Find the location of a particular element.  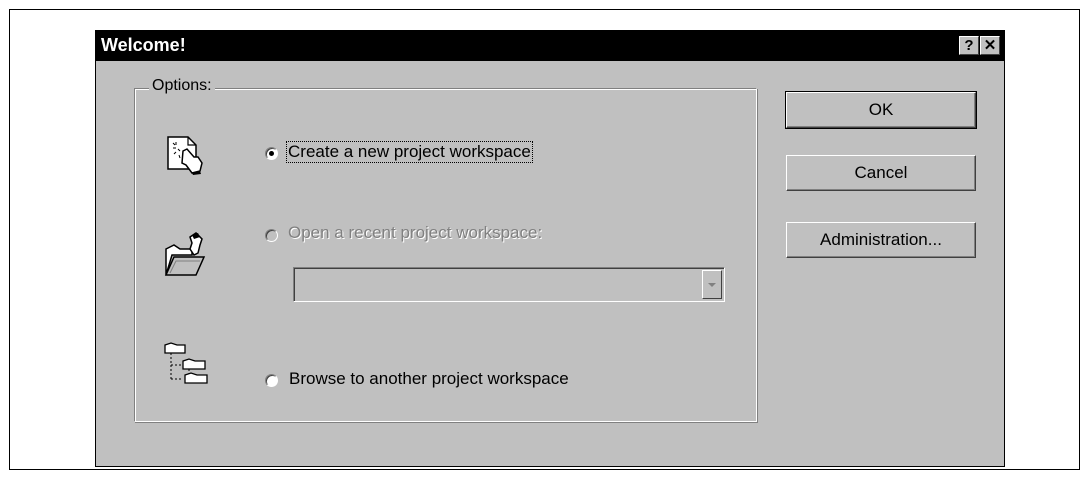

create-project-label: Create a new project workspace is located at coordinates (409, 152).